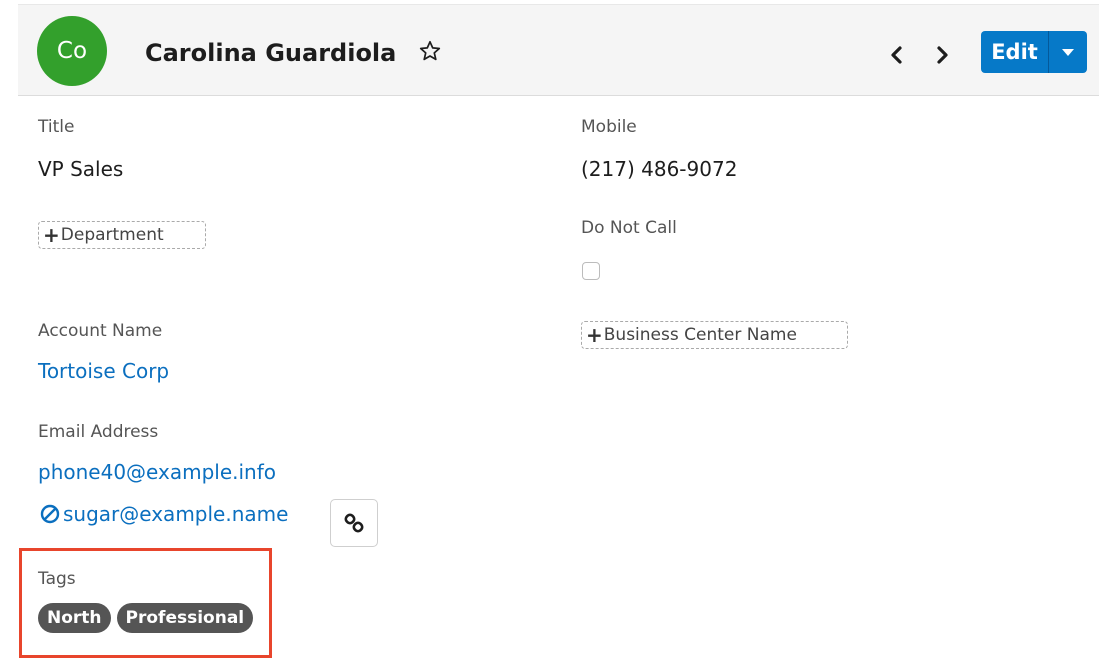  Describe the element at coordinates (100, 331) in the screenshot. I see `account-name-label: Account Name` at that location.